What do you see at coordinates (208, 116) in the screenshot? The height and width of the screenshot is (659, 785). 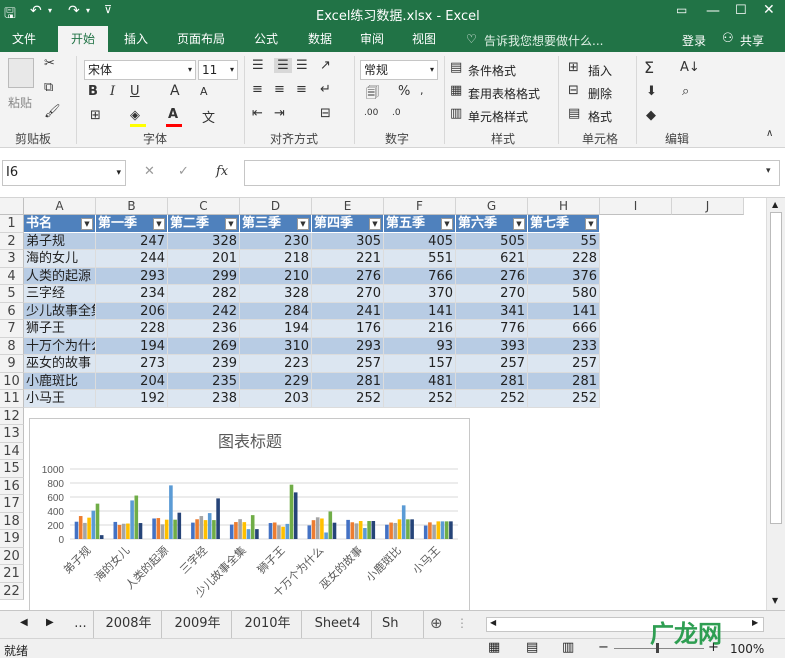 I see `phonetic-icon: 文` at bounding box center [208, 116].